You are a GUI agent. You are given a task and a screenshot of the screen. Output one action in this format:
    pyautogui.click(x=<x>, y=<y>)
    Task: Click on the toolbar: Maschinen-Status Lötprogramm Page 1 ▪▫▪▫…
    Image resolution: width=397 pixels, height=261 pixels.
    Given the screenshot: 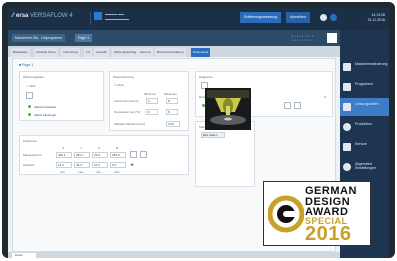 What is the action you would take?
    pyautogui.click(x=174, y=38)
    